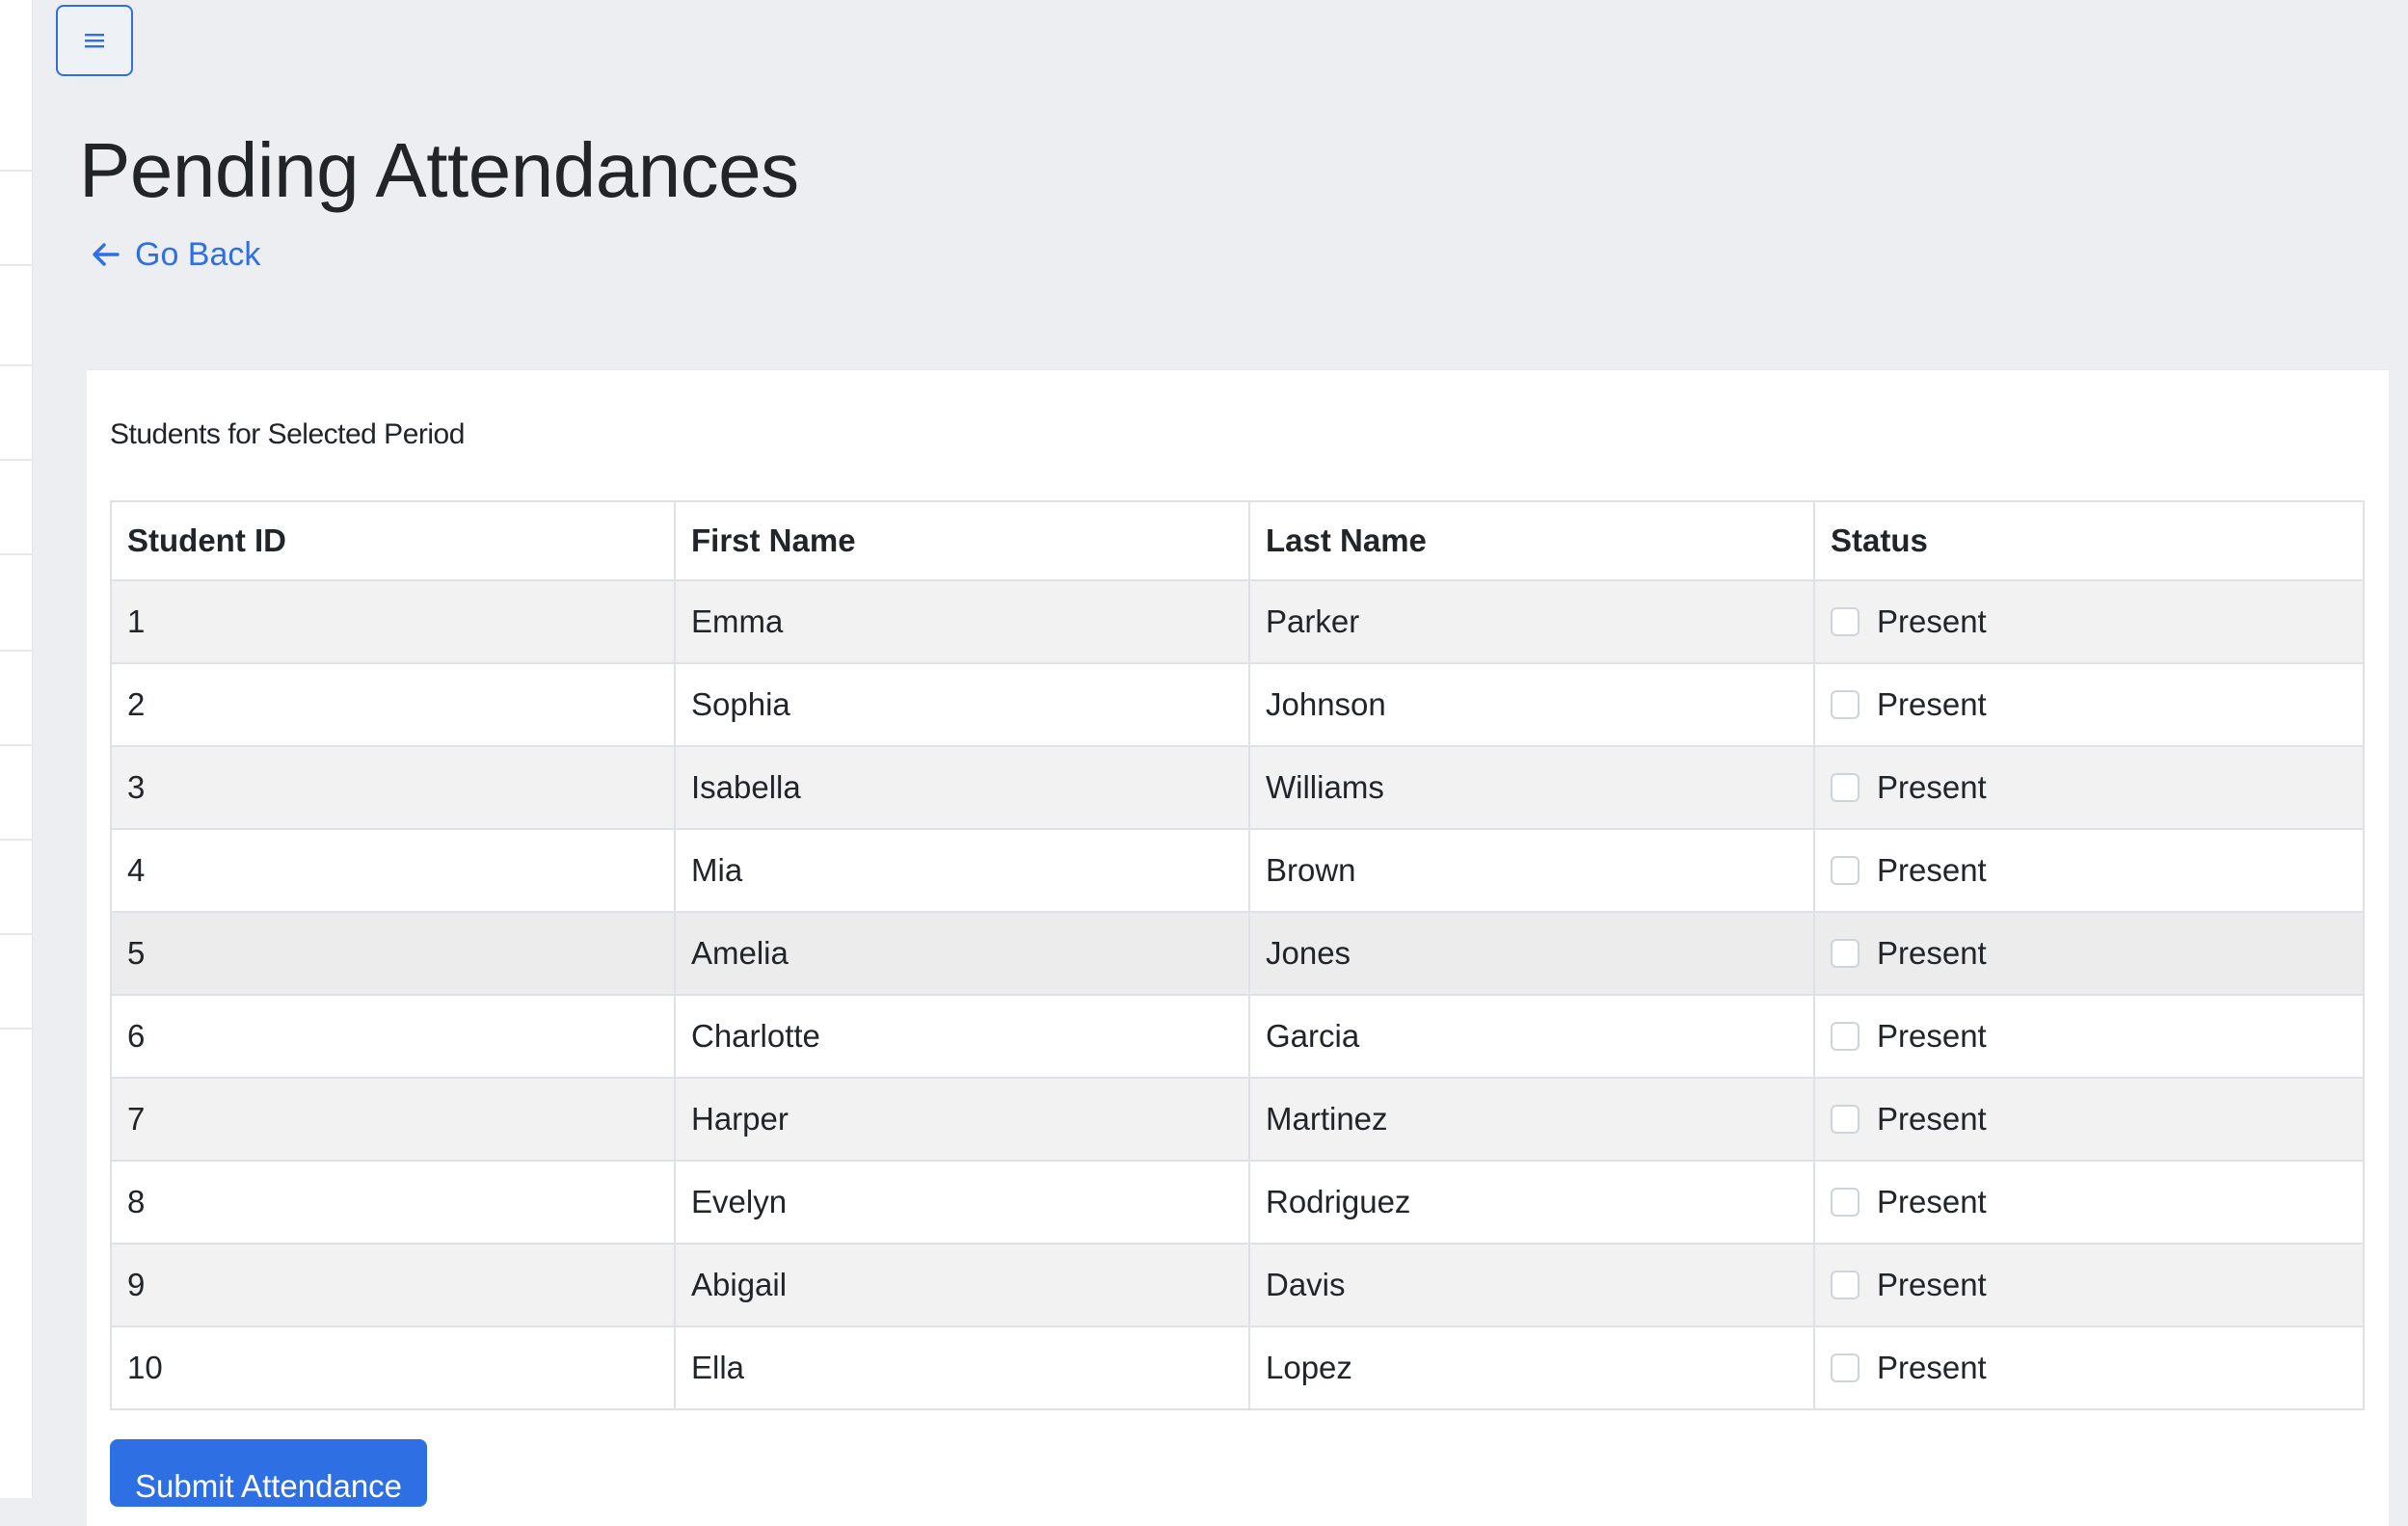  I want to click on table-row: 8 Evelyn Rodriguez Present, so click(1237, 1202).